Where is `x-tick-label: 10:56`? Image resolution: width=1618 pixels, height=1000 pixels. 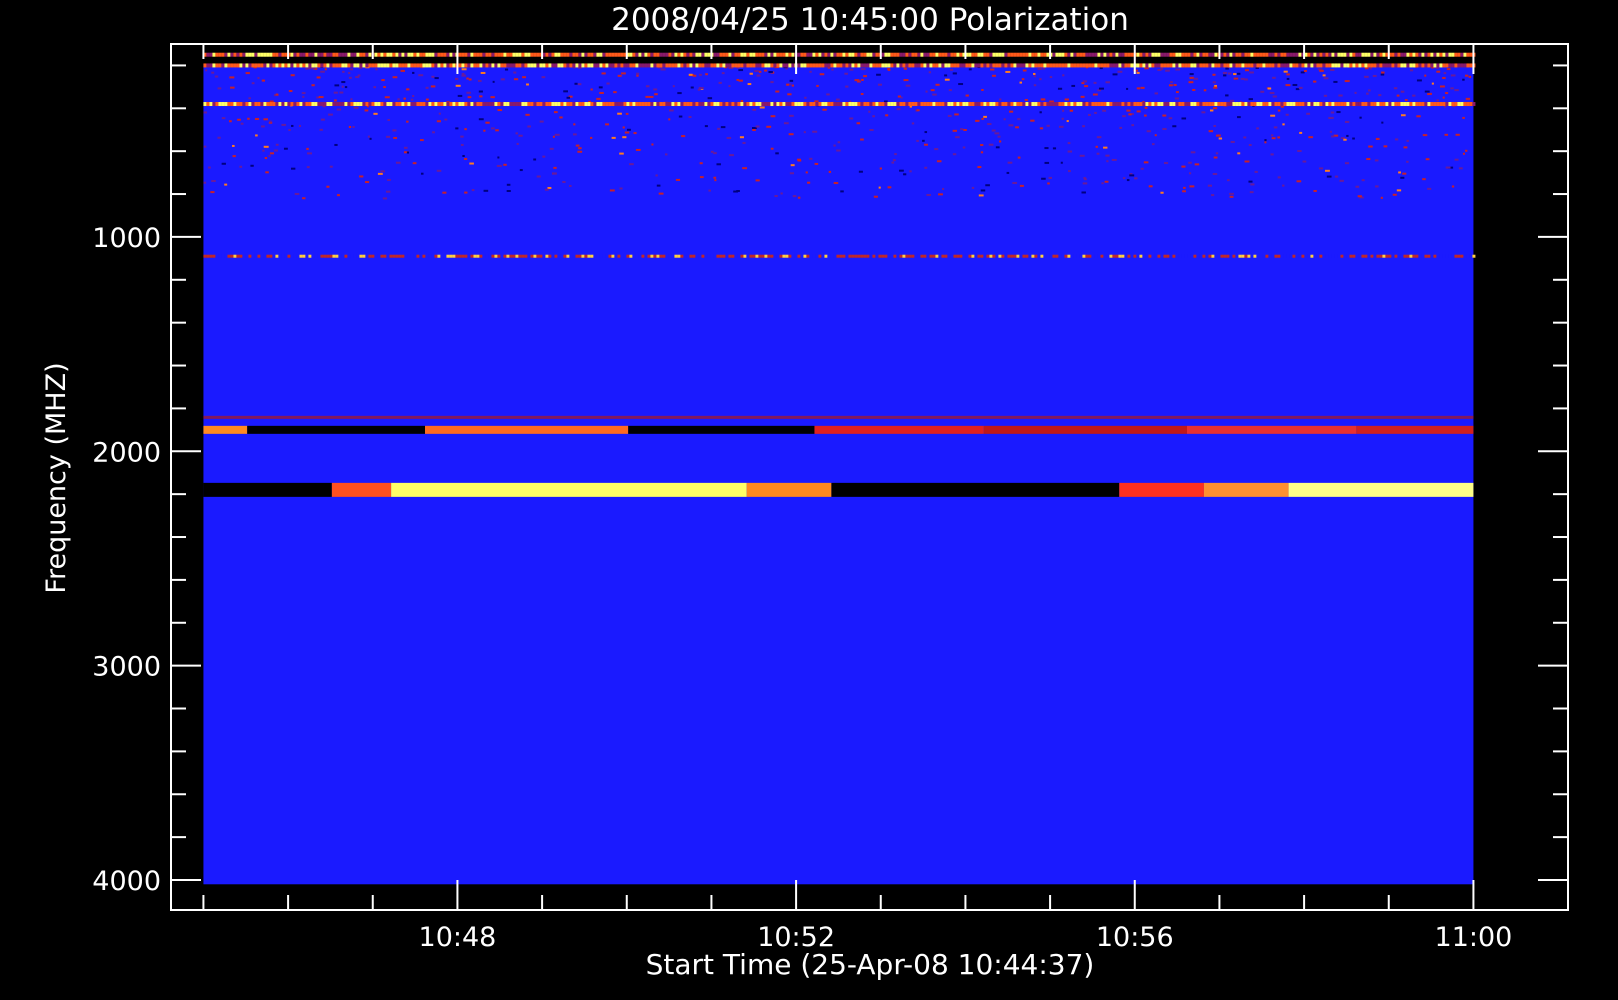 x-tick-label: 10:56 is located at coordinates (1135, 937).